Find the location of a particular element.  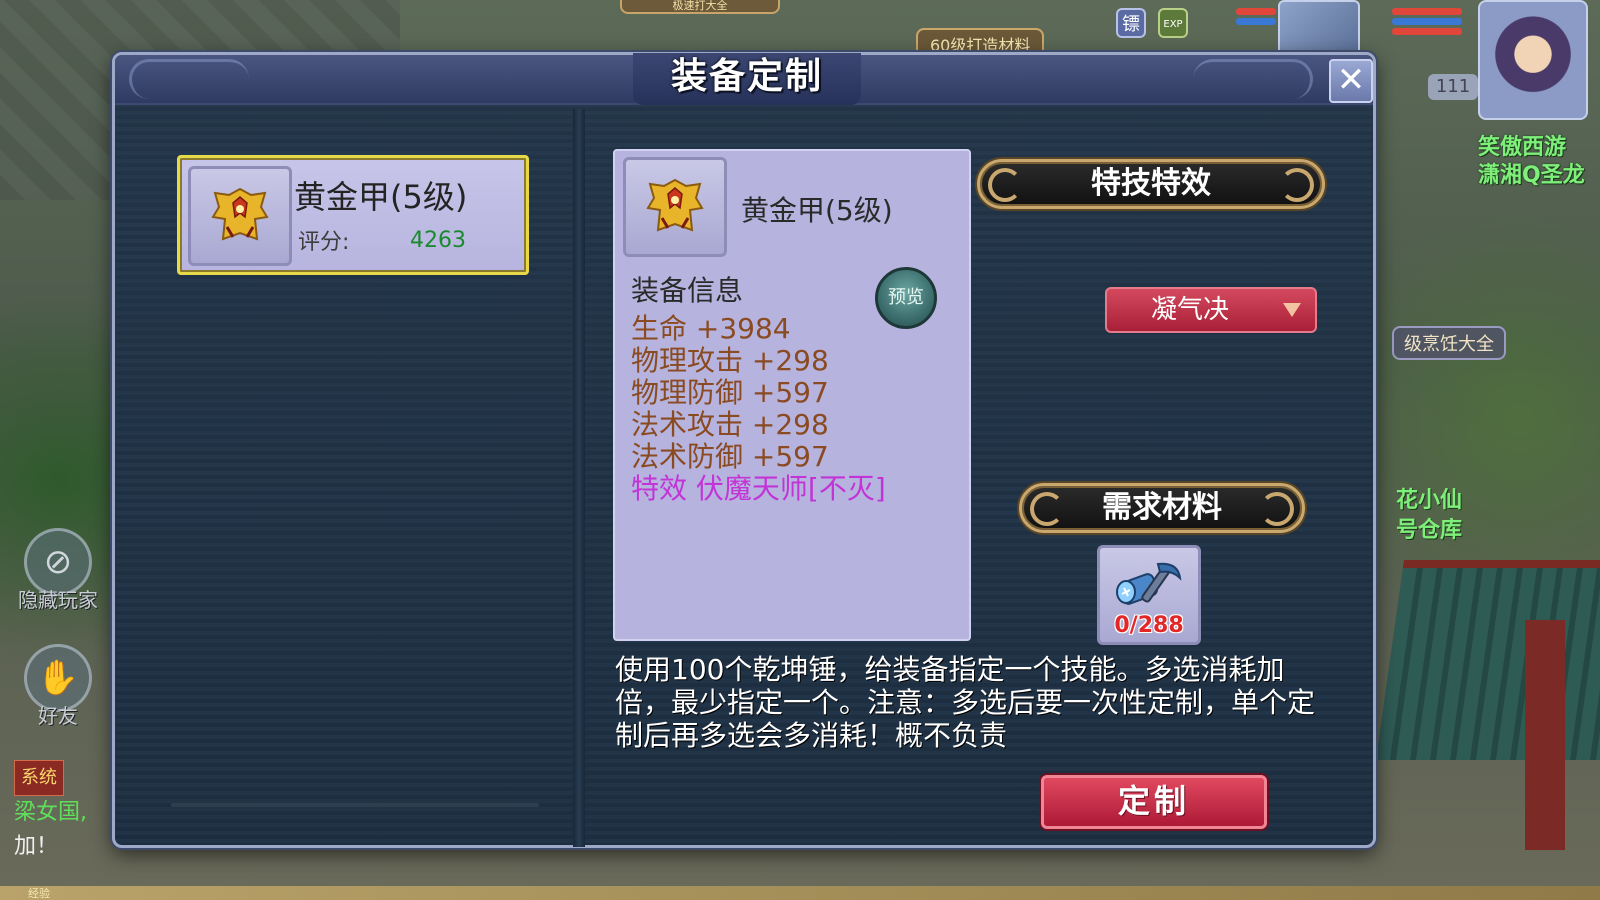

material-slot: 0/288 is located at coordinates (1149, 595).